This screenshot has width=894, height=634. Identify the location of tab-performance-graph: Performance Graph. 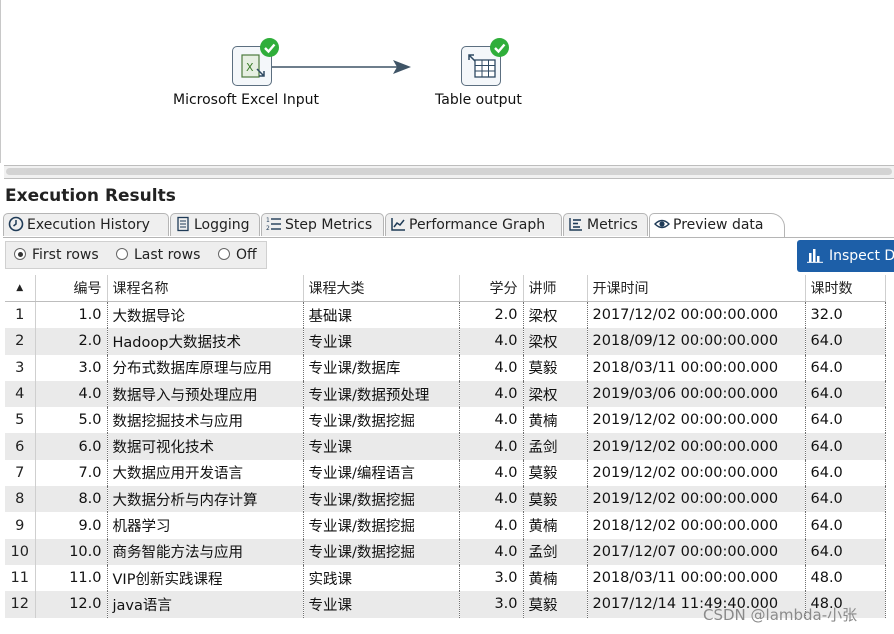
(473, 224).